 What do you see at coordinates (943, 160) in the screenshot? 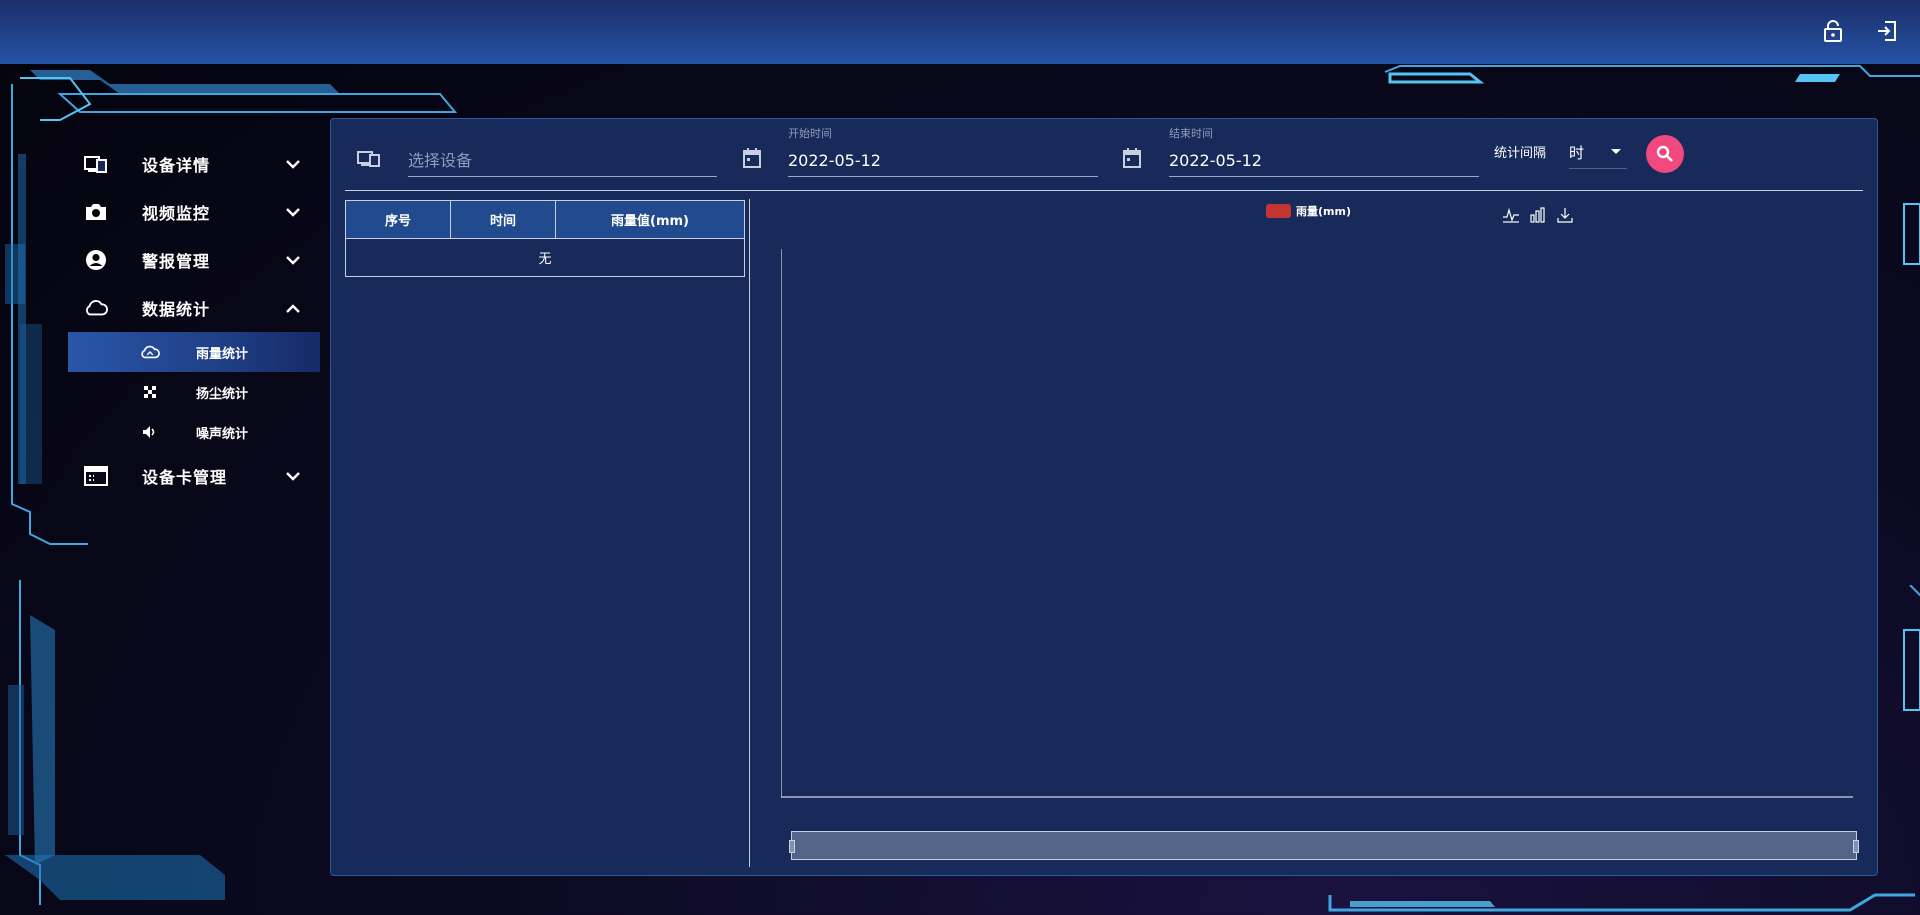
I see `start-date-input` at bounding box center [943, 160].